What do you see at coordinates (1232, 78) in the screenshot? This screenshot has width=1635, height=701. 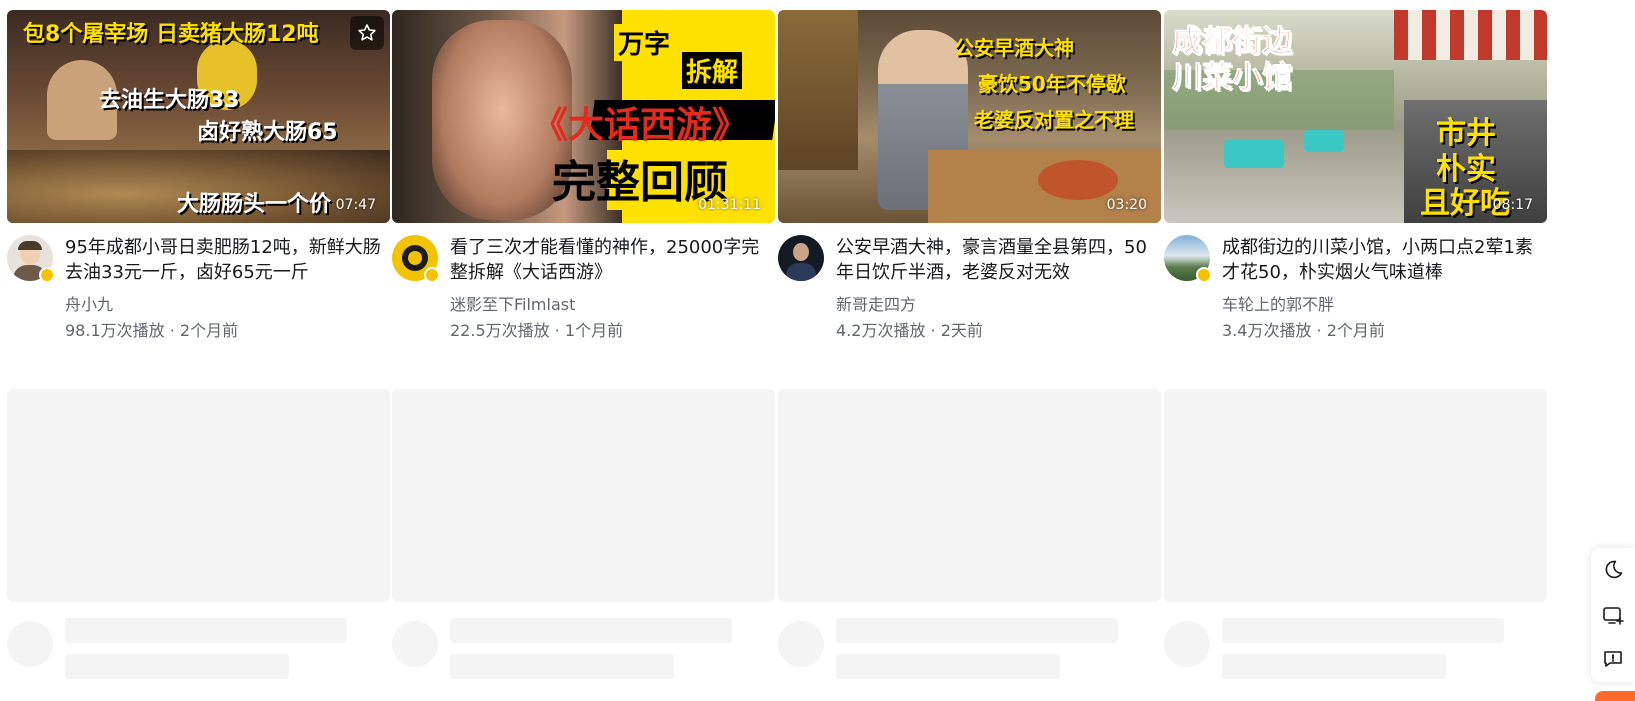 I see `thumbnail-caption: 川菜小馆` at bounding box center [1232, 78].